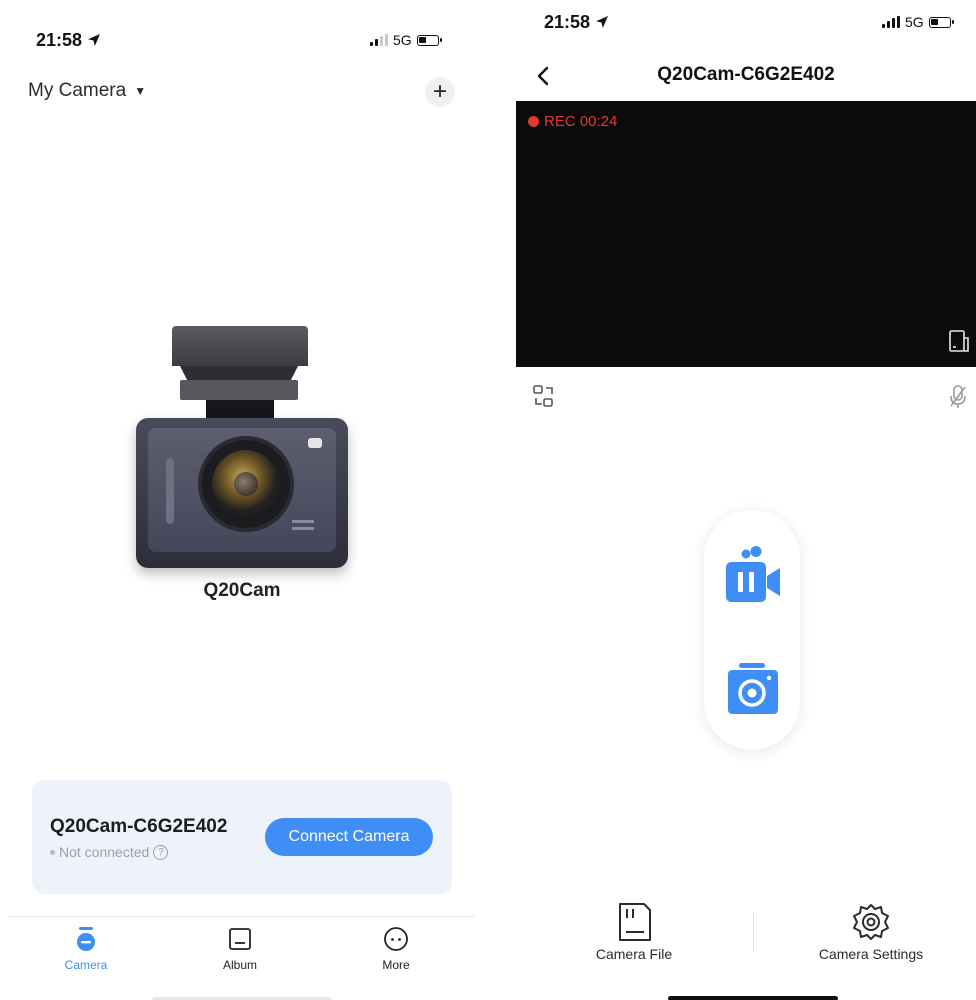  I want to click on rec-timer: REC 00:24, so click(581, 121).